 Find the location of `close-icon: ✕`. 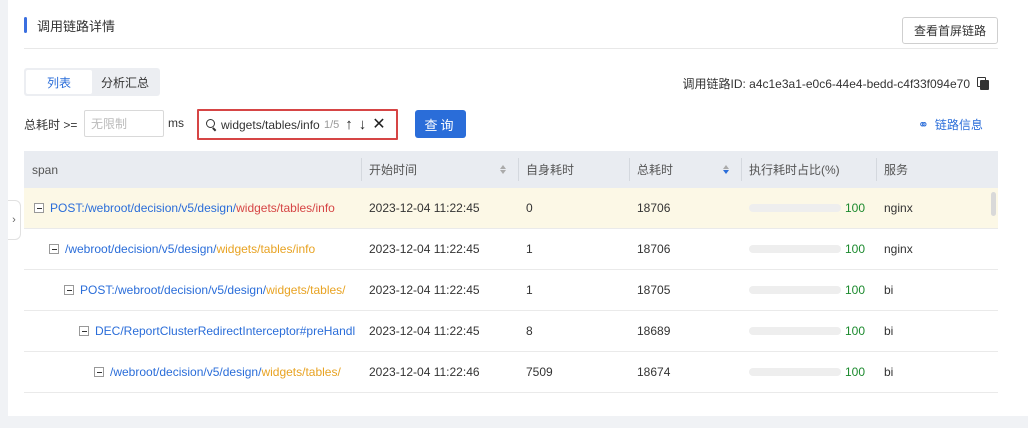

close-icon: ✕ is located at coordinates (378, 124).